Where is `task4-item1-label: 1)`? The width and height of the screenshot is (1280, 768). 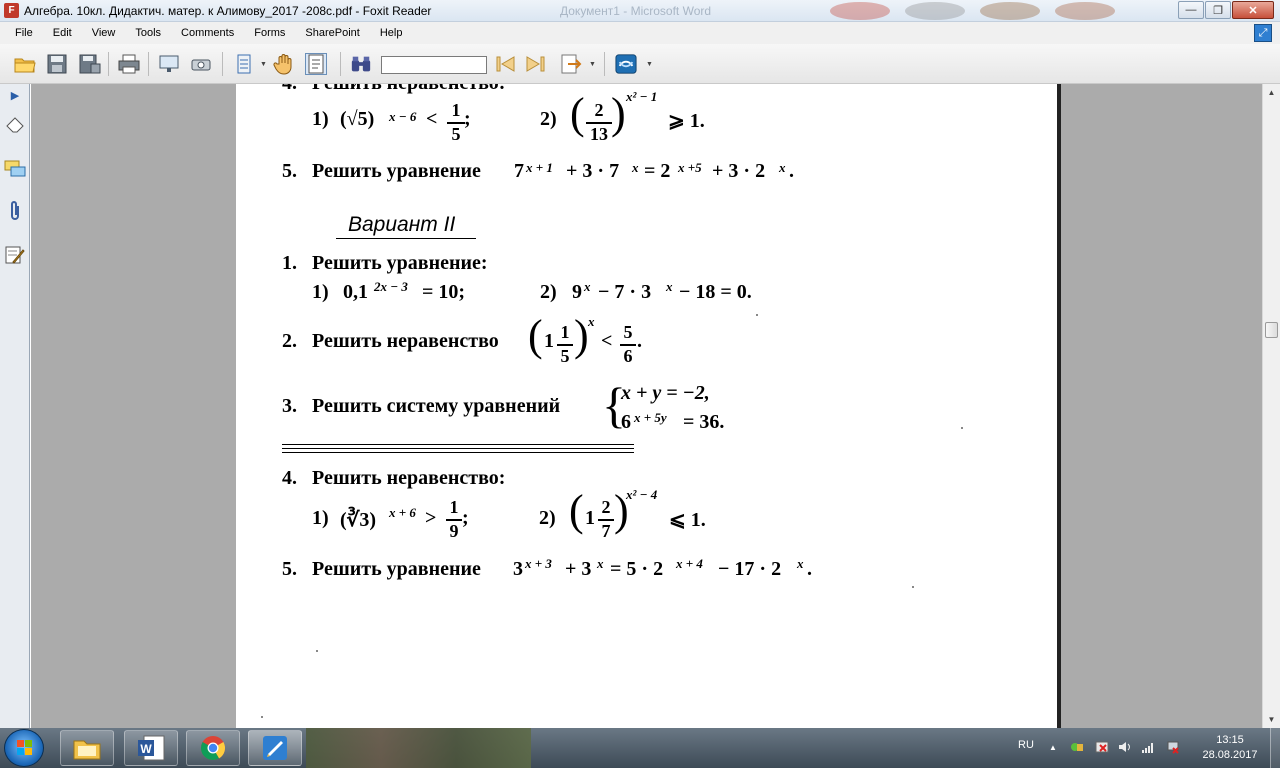
task4-item1-label: 1) is located at coordinates (320, 518).